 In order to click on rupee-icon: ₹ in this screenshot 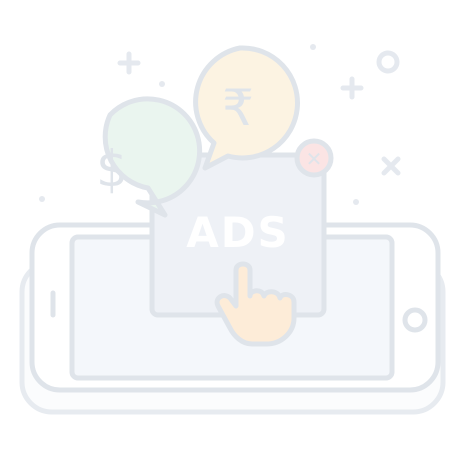, I will do `click(238, 108)`.